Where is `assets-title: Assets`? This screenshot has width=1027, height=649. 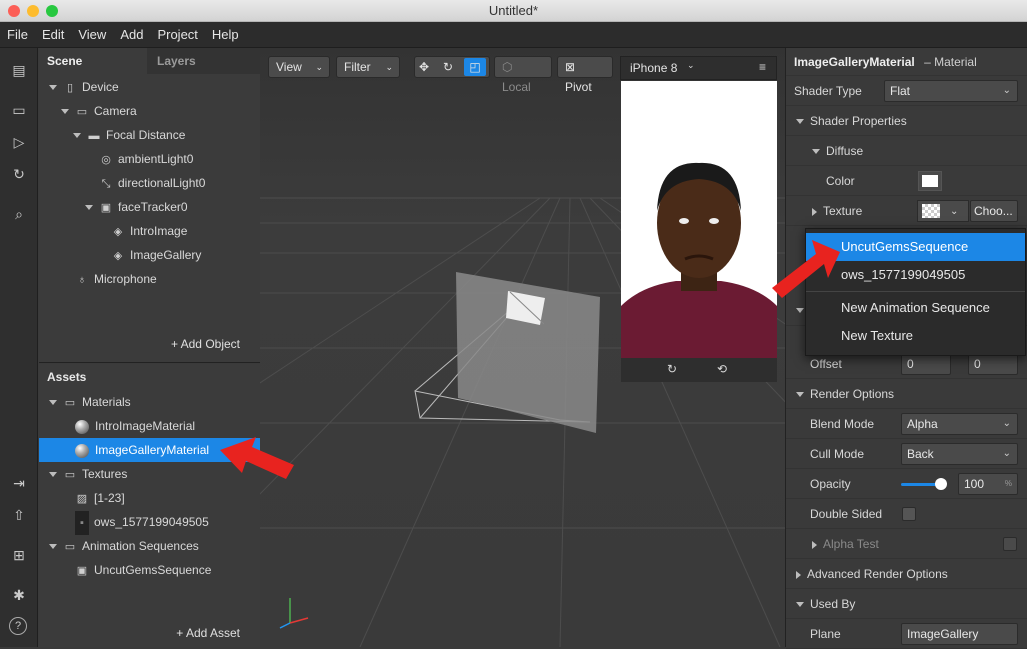 assets-title: Assets is located at coordinates (67, 377).